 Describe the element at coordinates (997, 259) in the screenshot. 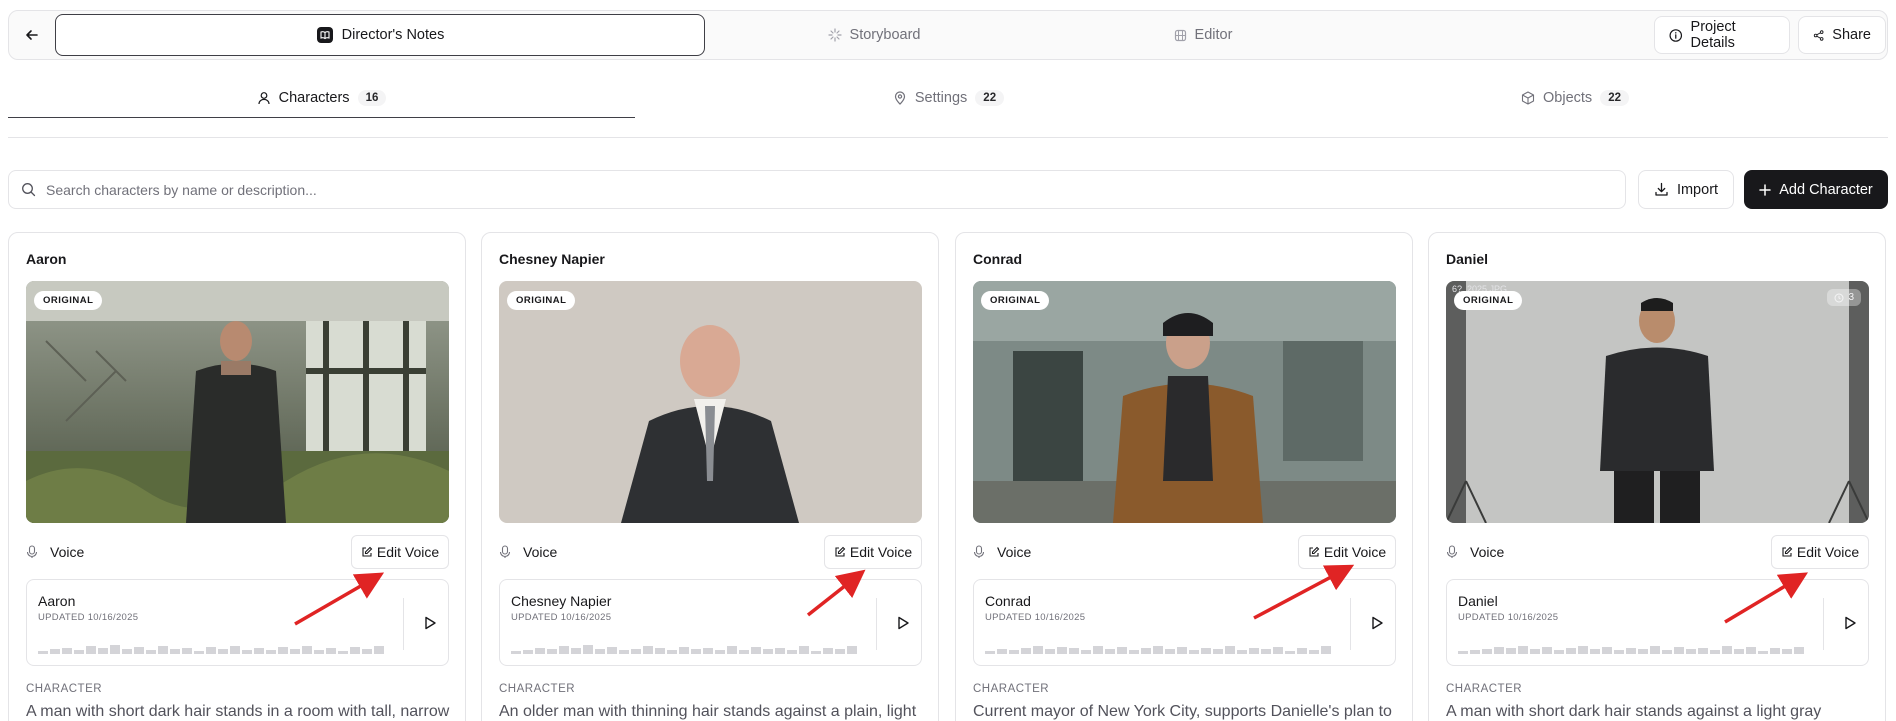

I see `character-name: Conrad` at that location.